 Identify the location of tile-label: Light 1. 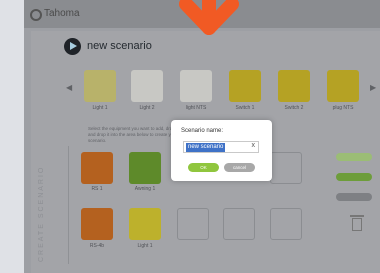
(145, 246).